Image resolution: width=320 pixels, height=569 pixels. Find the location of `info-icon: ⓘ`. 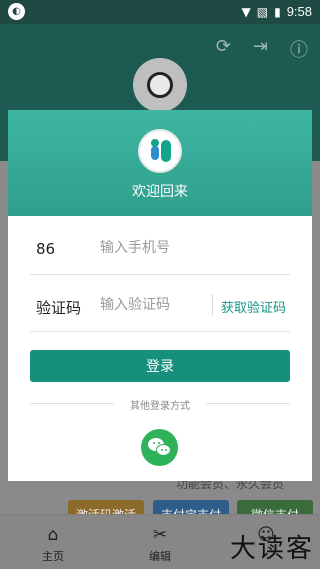

info-icon: ⓘ is located at coordinates (299, 49).